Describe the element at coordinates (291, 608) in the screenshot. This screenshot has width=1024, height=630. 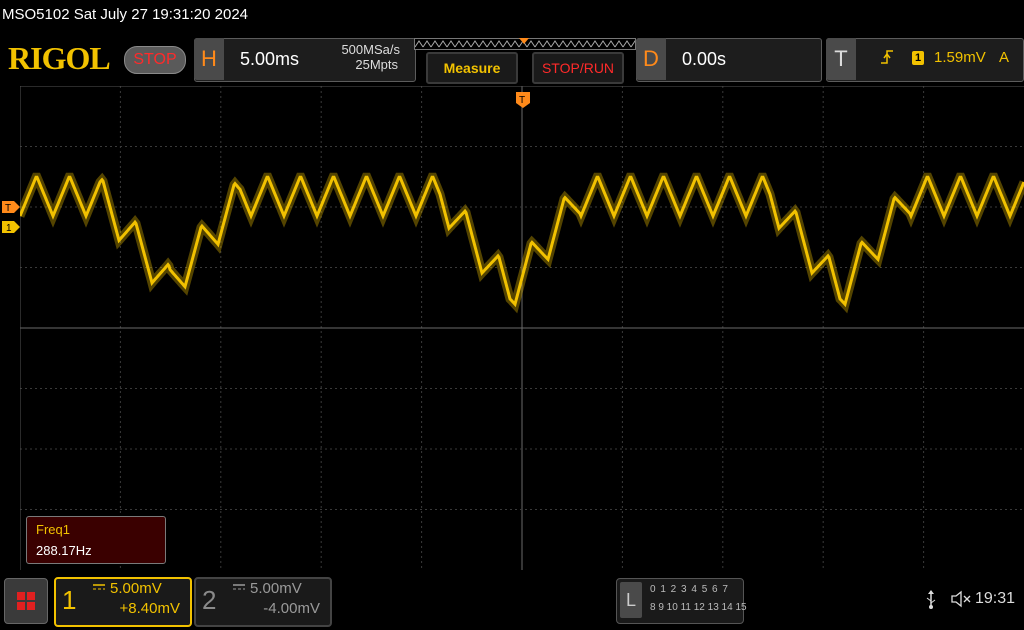
I see `channel2-offset: -4.00mV` at that location.